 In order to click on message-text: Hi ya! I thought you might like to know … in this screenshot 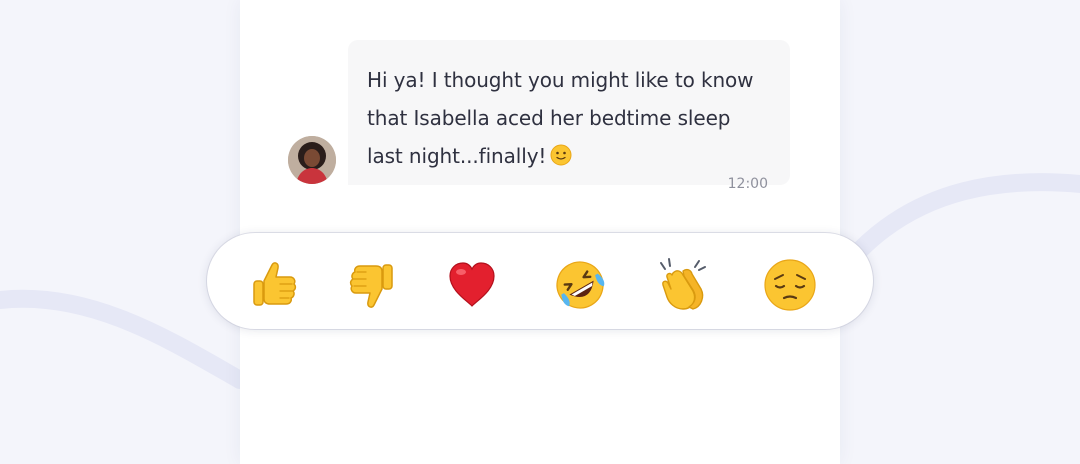, I will do `click(569, 119)`.